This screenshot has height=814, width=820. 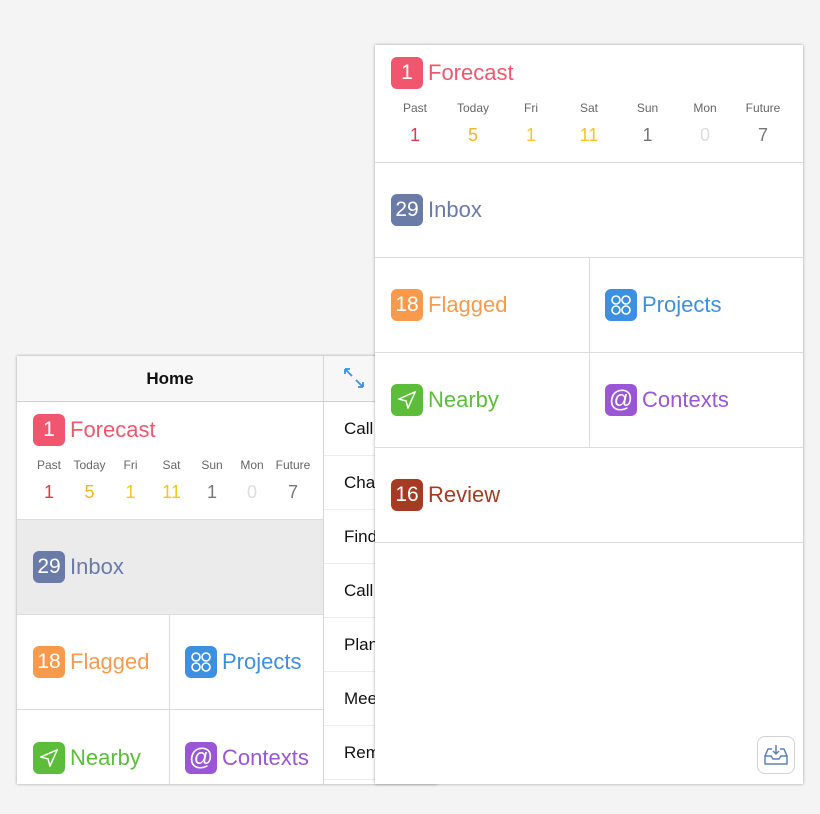 I want to click on review-row: 16 Review, so click(x=589, y=495).